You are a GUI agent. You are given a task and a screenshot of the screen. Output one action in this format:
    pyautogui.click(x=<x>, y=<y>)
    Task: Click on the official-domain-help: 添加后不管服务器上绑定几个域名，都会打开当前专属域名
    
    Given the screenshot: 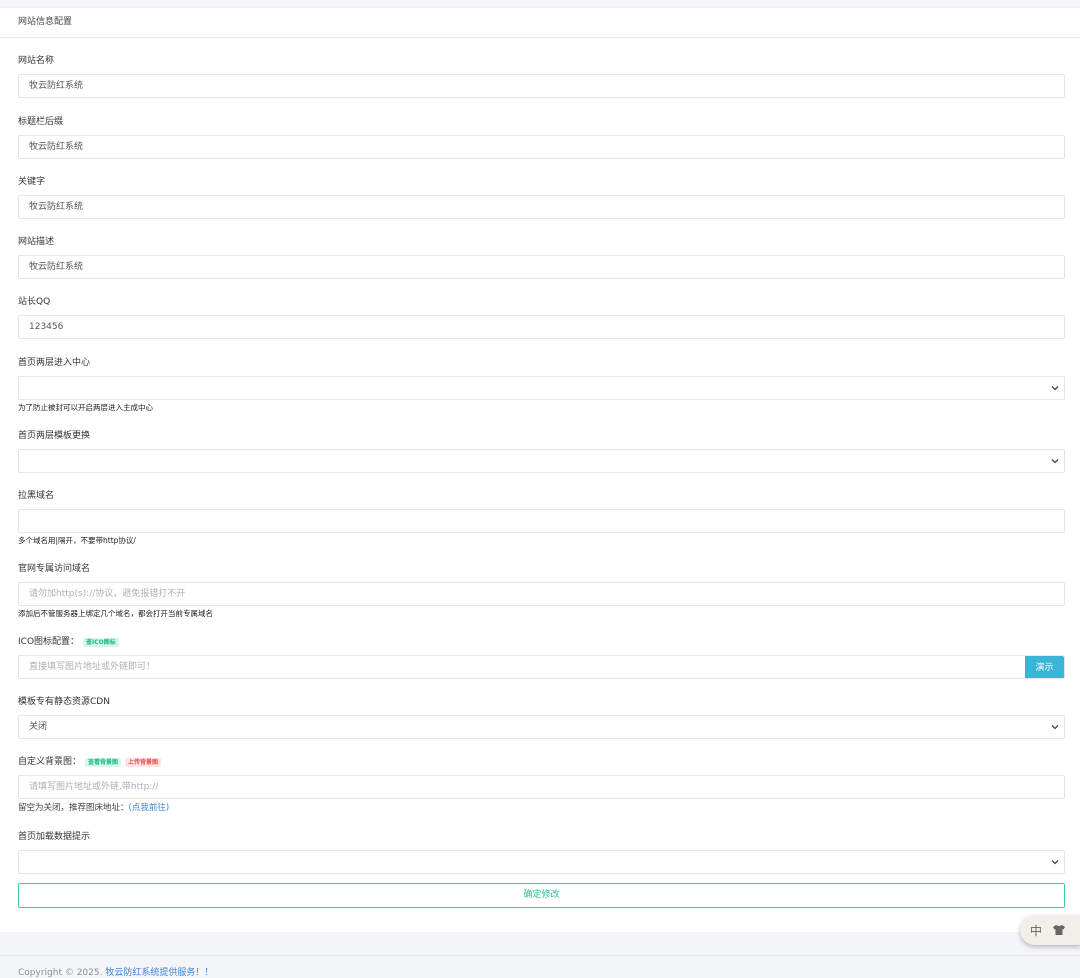 What is the action you would take?
    pyautogui.click(x=115, y=613)
    